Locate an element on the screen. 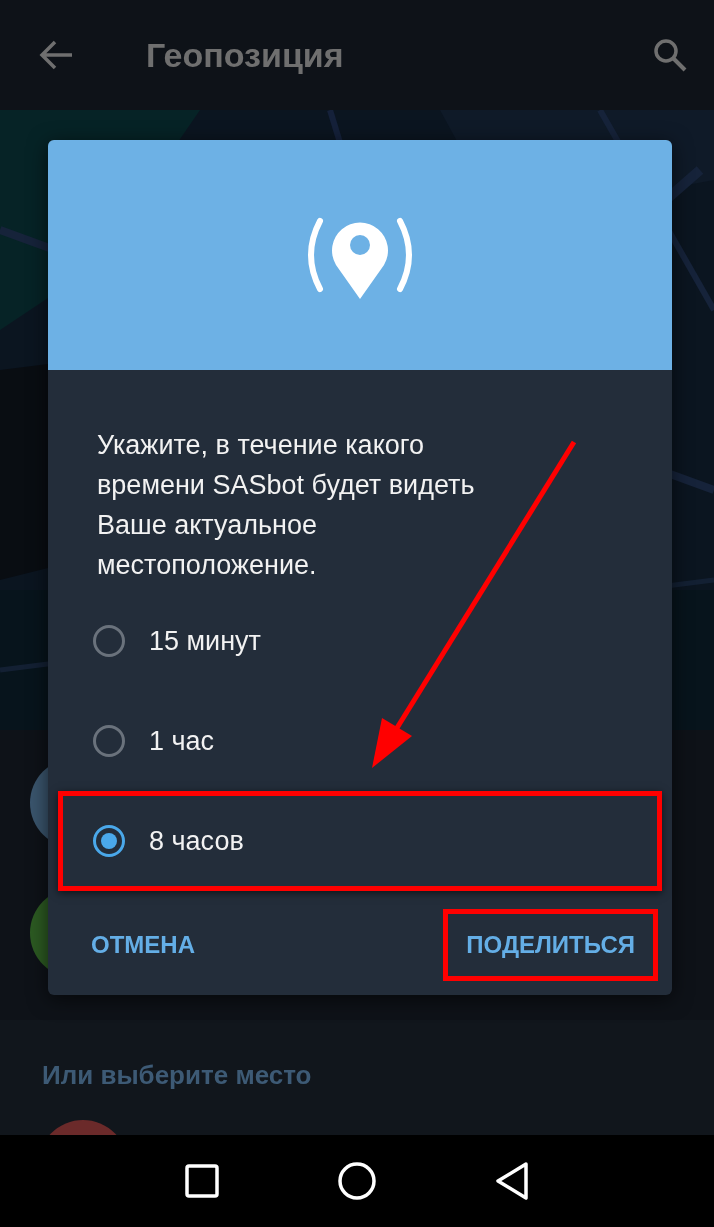 Image resolution: width=714 pixels, height=1227 pixels. screen-title: Геопозиция is located at coordinates (245, 55).